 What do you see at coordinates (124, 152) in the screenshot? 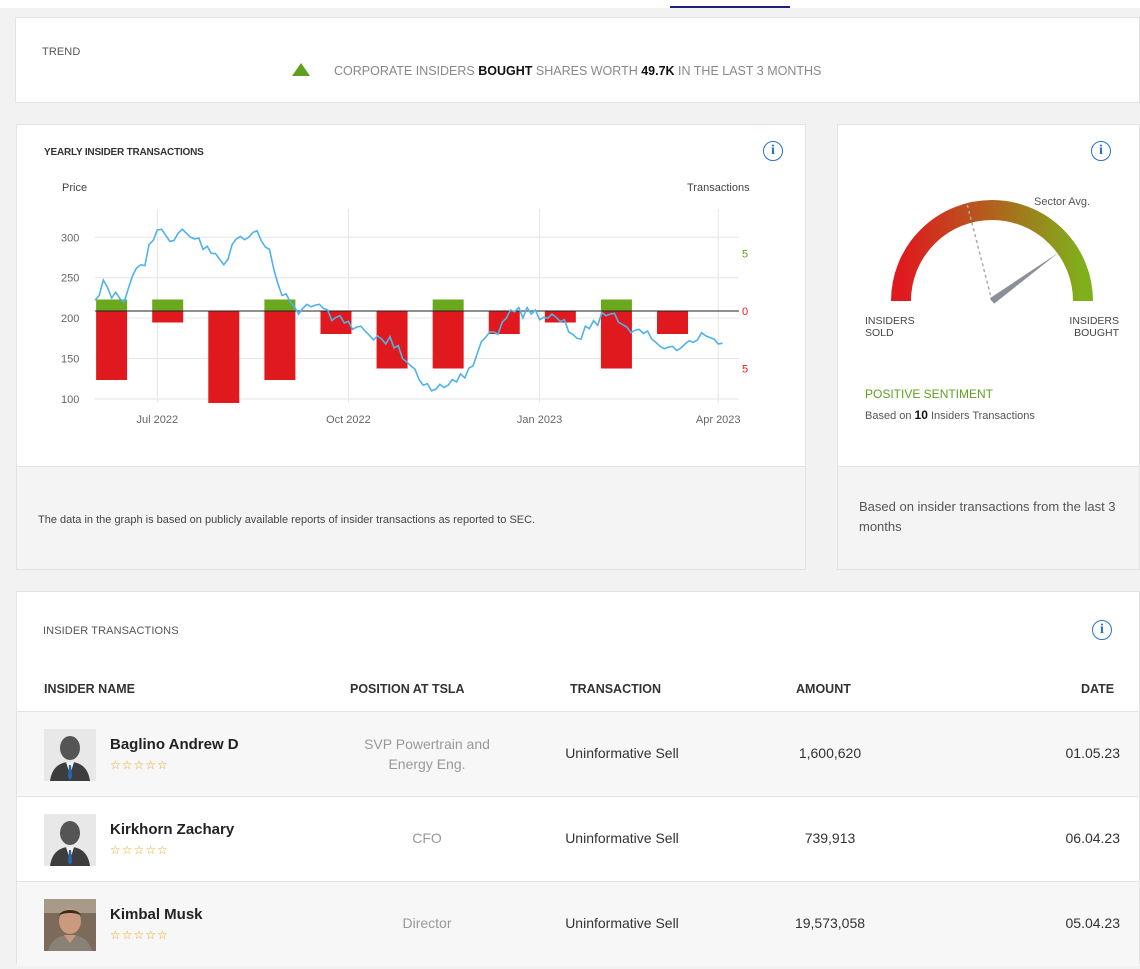
I see `chart-title: YEARLY INSIDER TRANSACTIONS` at bounding box center [124, 152].